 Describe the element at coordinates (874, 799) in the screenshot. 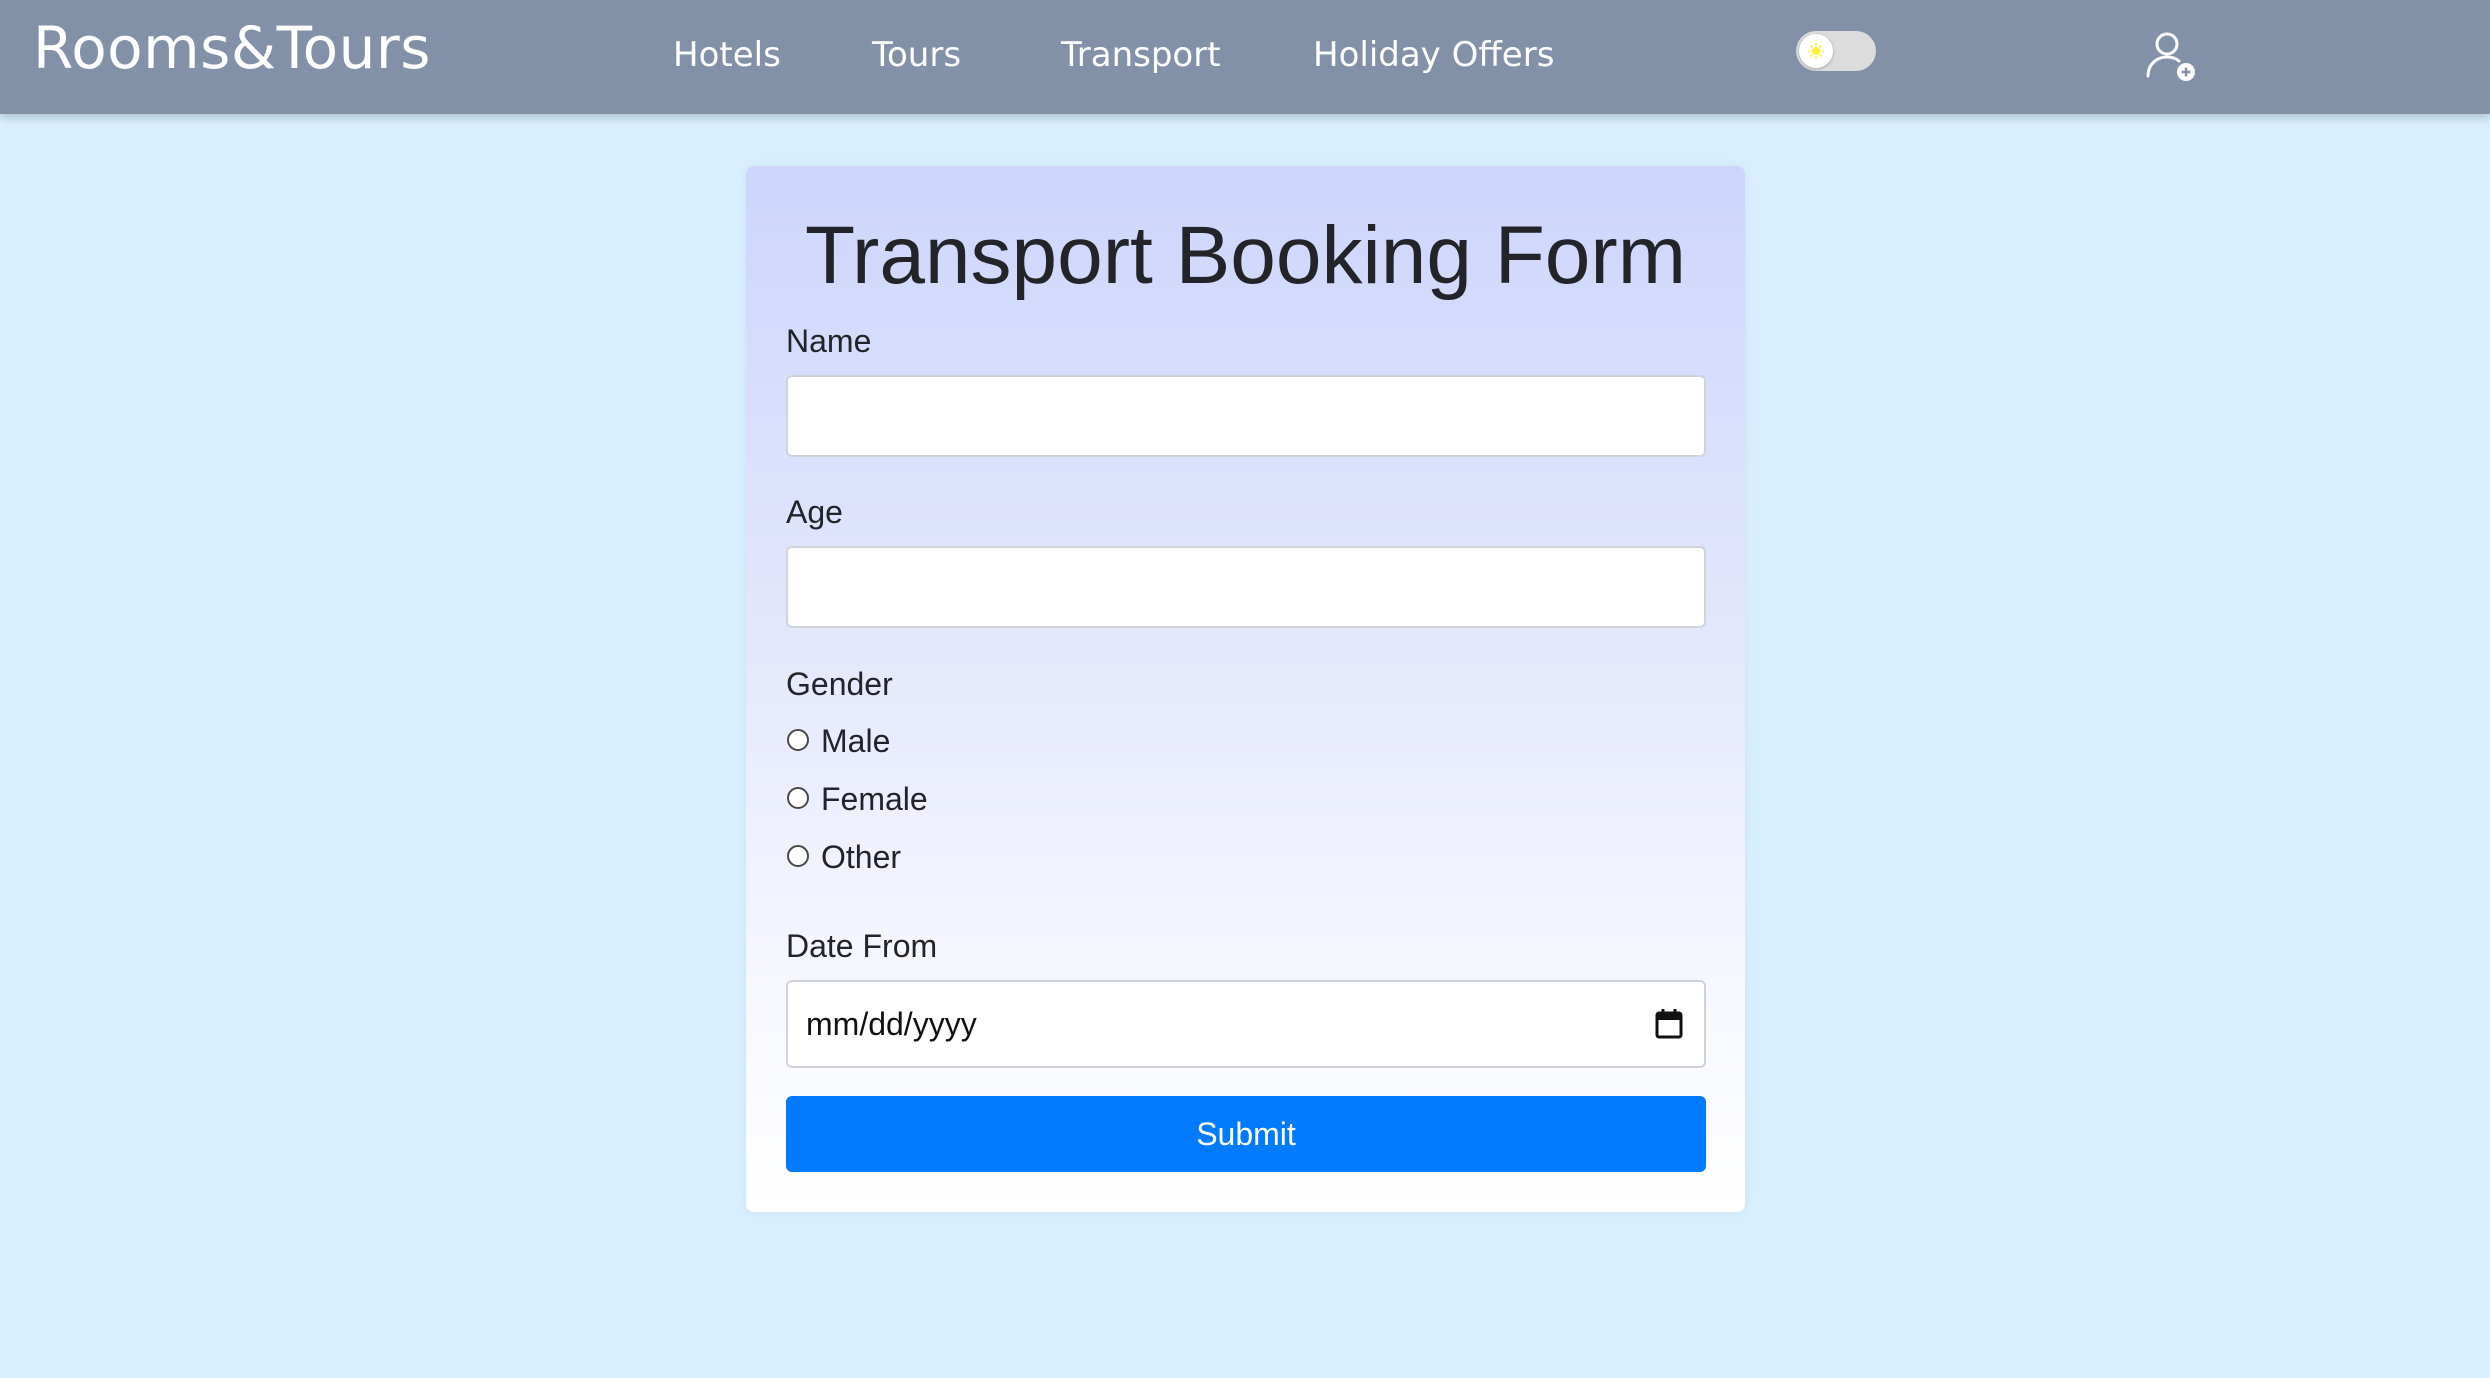

I see `radio-label-female: Female` at that location.